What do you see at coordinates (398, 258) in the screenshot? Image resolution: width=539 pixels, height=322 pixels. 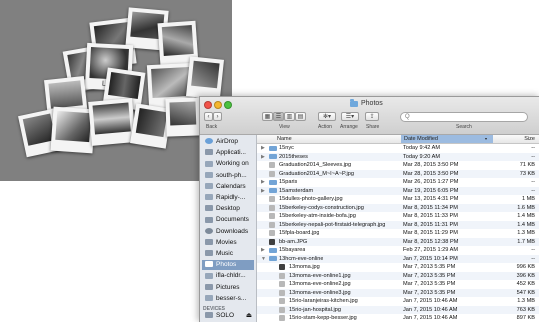 I see `file-row: ▼ 13hcm-eve-online Jan 7, 2015 10:14 PM --` at bounding box center [398, 258].